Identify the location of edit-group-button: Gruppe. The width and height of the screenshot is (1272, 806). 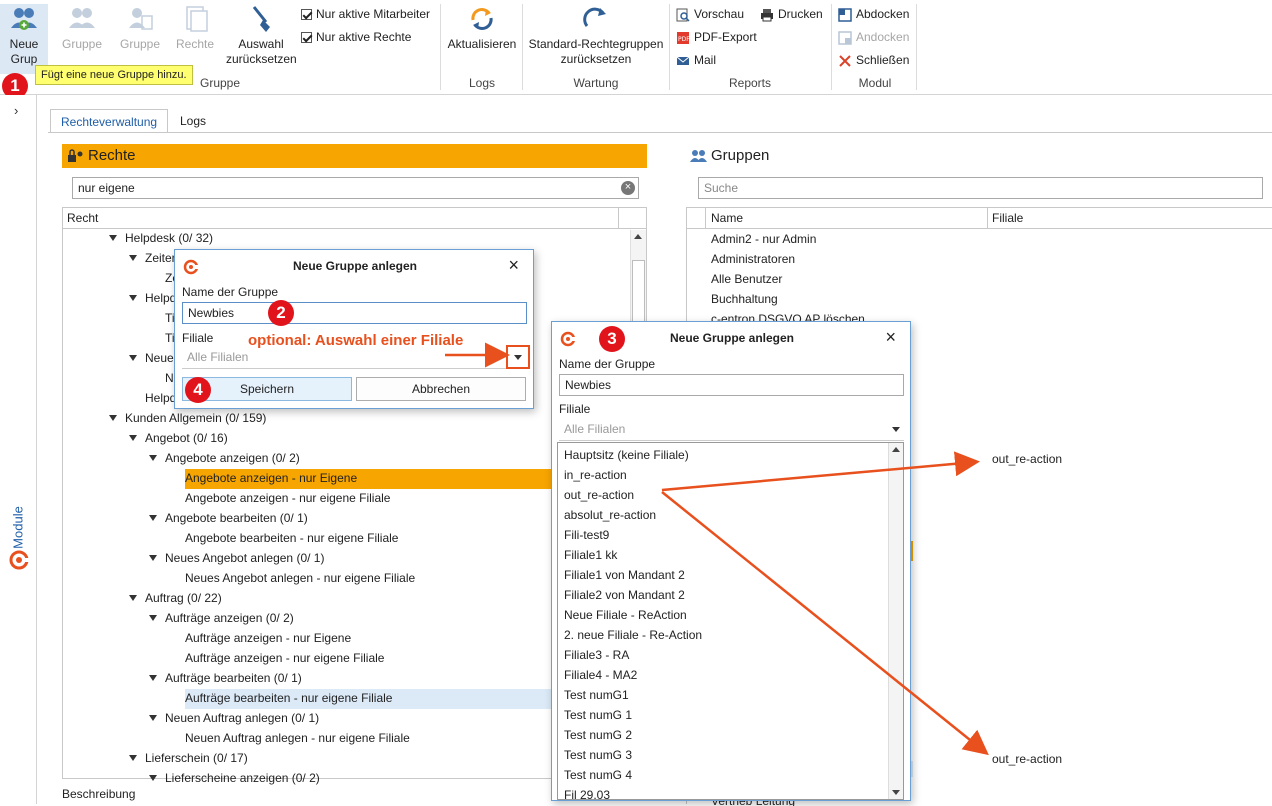
(82, 28).